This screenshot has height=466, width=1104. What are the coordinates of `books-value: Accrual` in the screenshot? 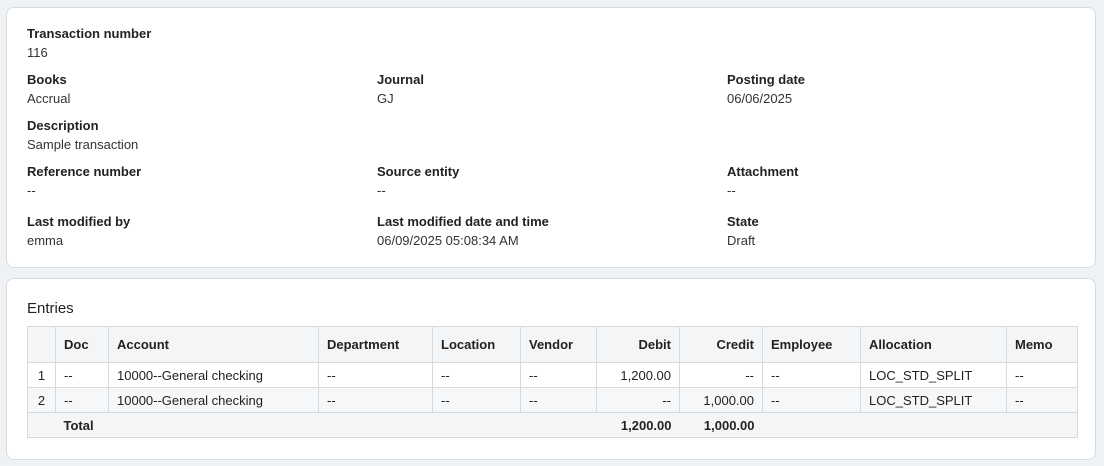 It's located at (49, 98).